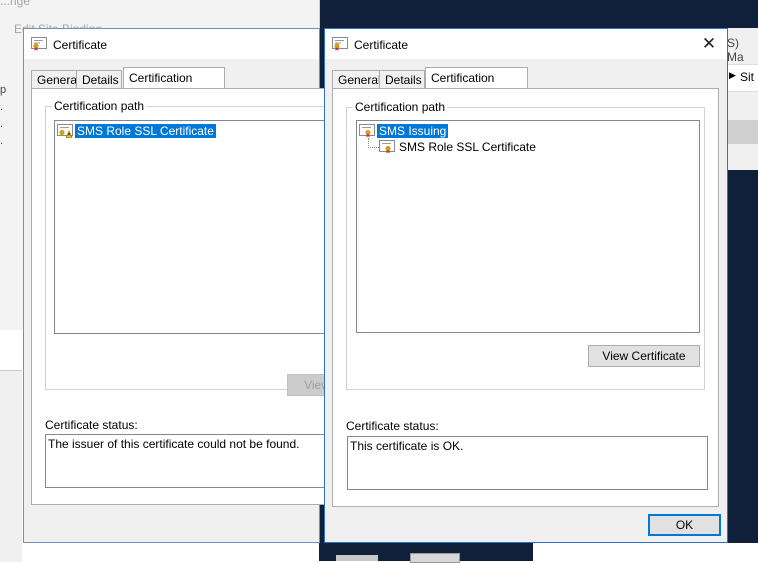 The width and height of the screenshot is (758, 563). Describe the element at coordinates (747, 77) in the screenshot. I see `background-manager-nav-text: Sit` at that location.